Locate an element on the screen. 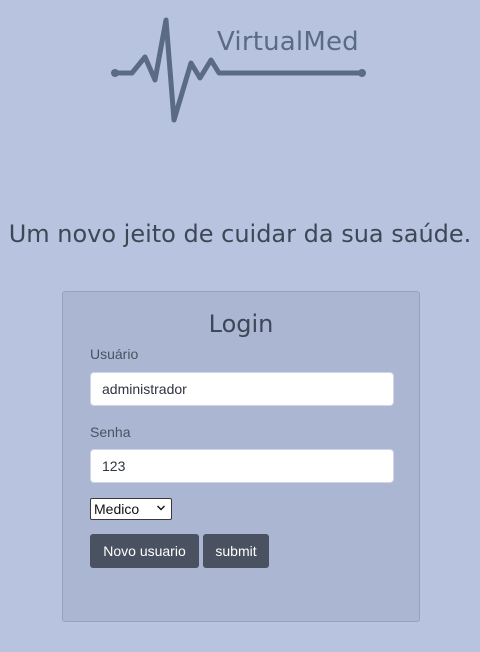 The image size is (480, 652). username-input is located at coordinates (242, 389).